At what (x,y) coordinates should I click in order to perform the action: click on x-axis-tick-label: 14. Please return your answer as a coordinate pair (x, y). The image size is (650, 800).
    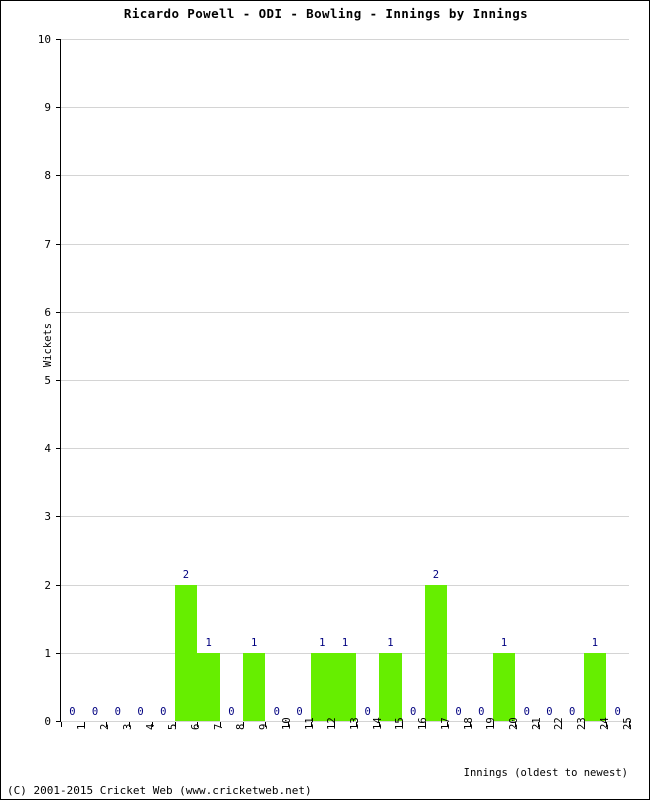
    Looking at the image, I should click on (377, 723).